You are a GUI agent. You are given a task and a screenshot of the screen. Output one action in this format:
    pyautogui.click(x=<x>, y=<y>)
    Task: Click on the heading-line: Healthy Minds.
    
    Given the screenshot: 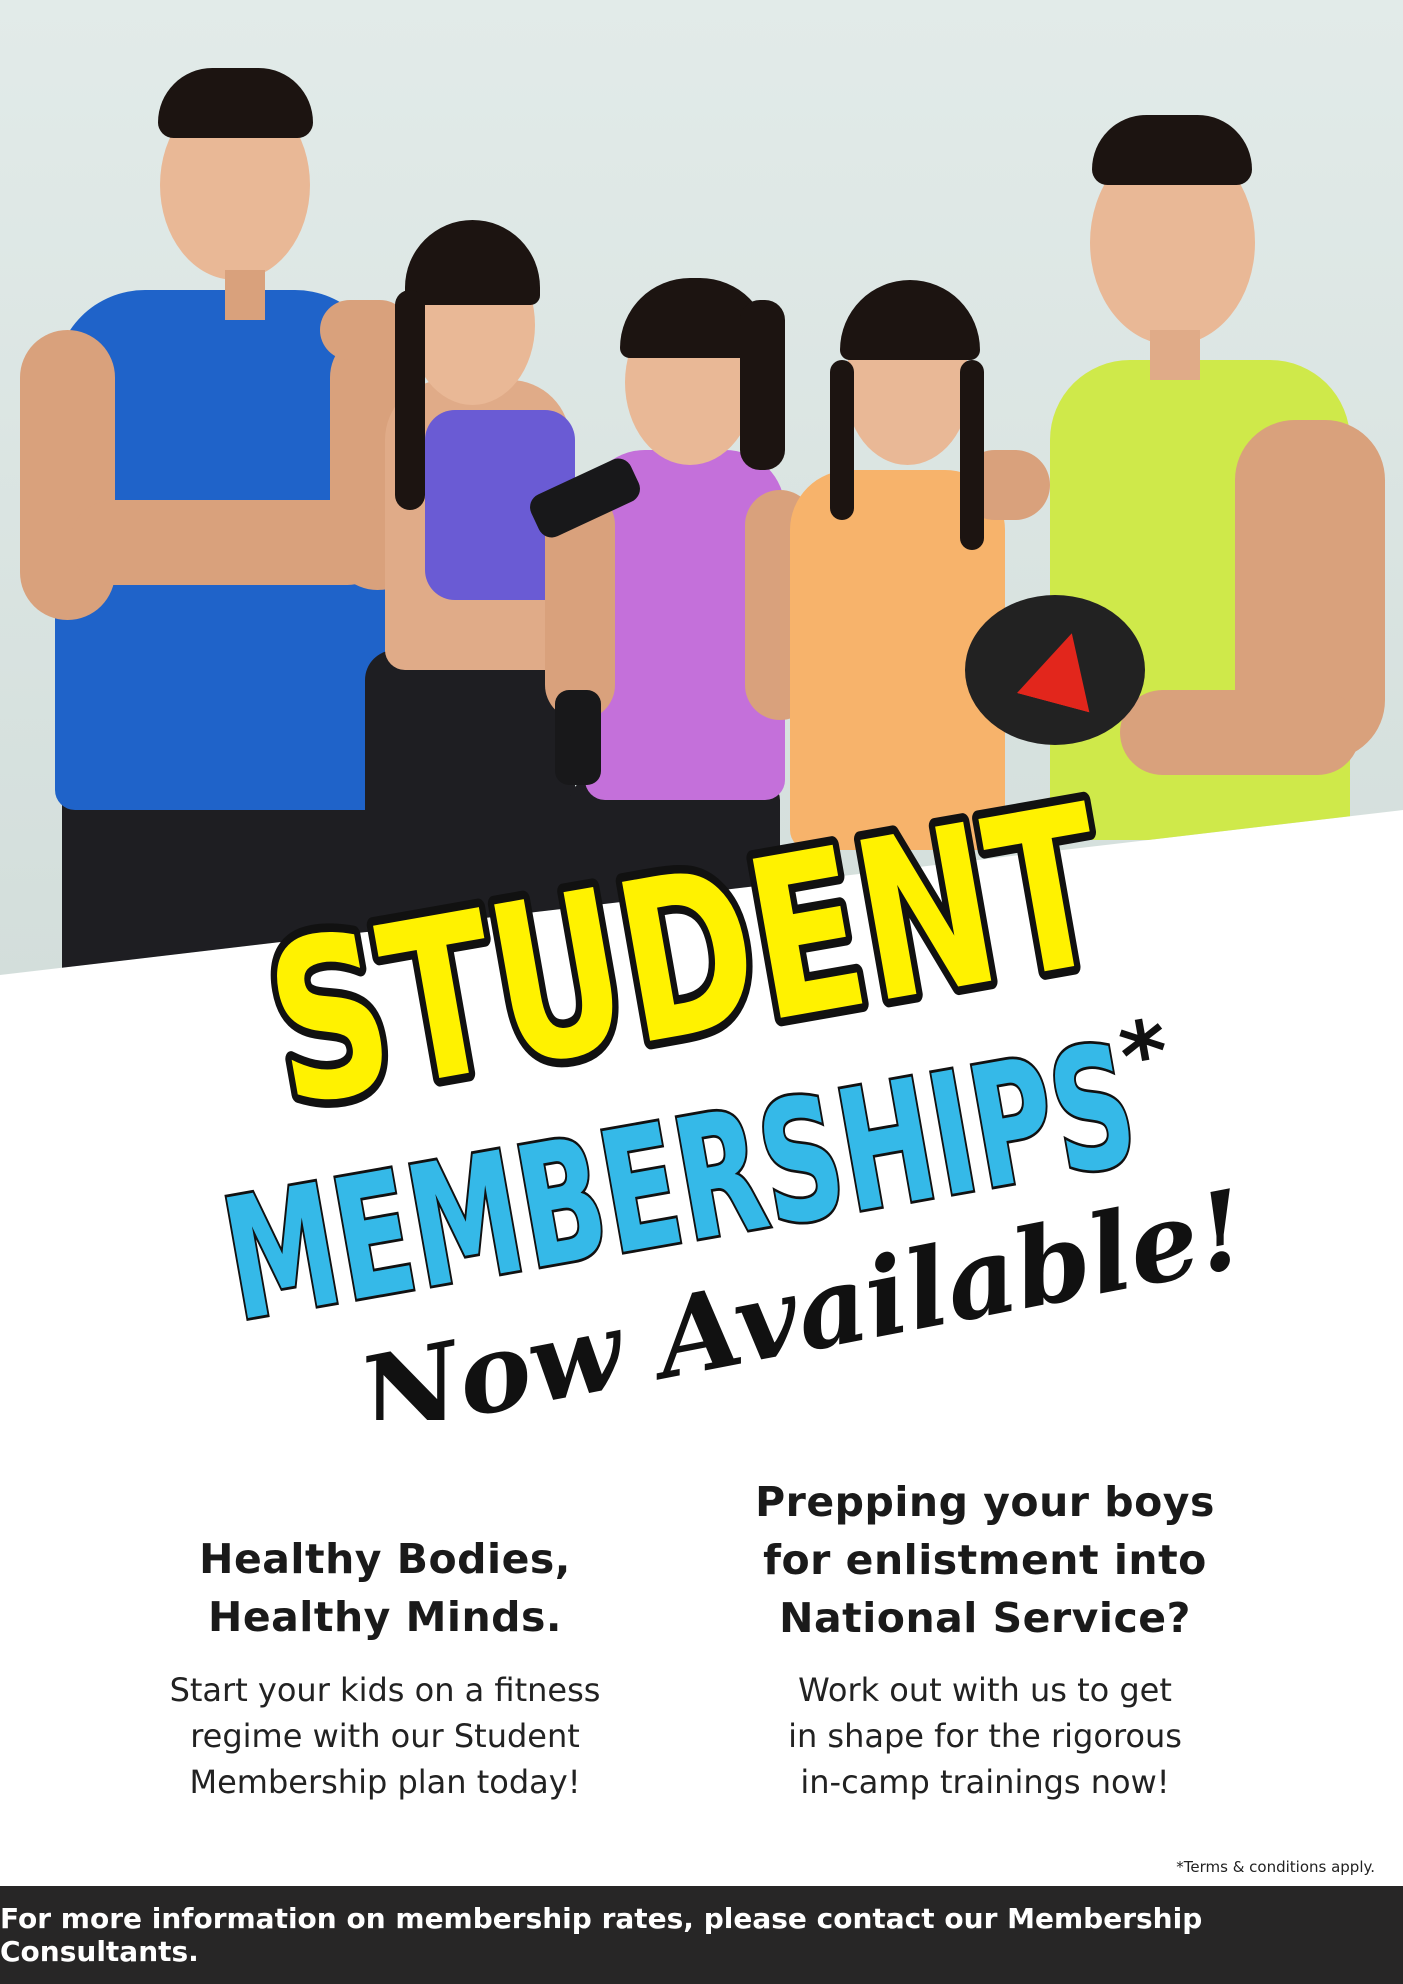 What is the action you would take?
    pyautogui.click(x=385, y=1617)
    